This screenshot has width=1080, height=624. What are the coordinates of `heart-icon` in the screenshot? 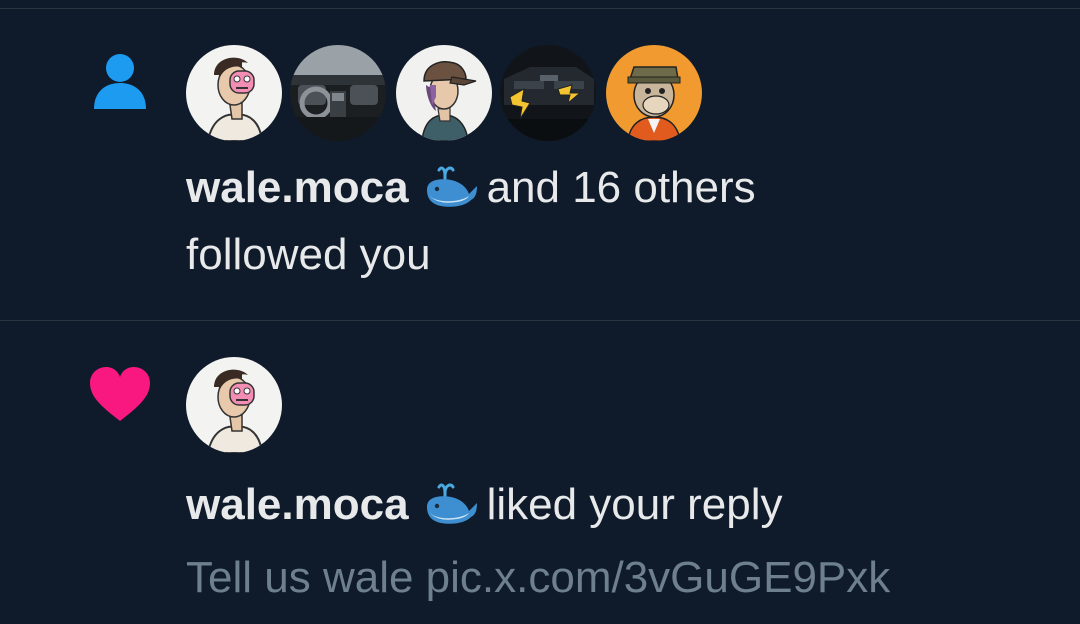 It's located at (120, 394).